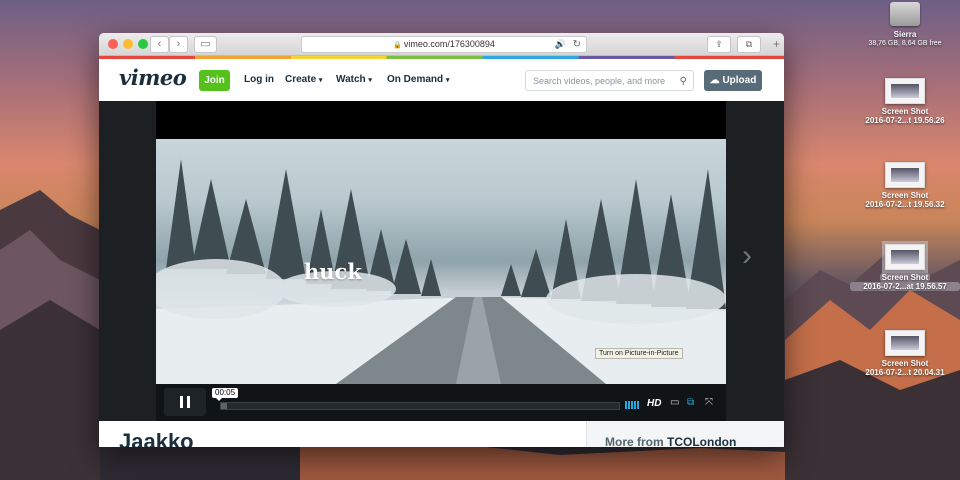 This screenshot has height=480, width=960. Describe the element at coordinates (577, 44) in the screenshot. I see `reload-icon: ↻` at that location.